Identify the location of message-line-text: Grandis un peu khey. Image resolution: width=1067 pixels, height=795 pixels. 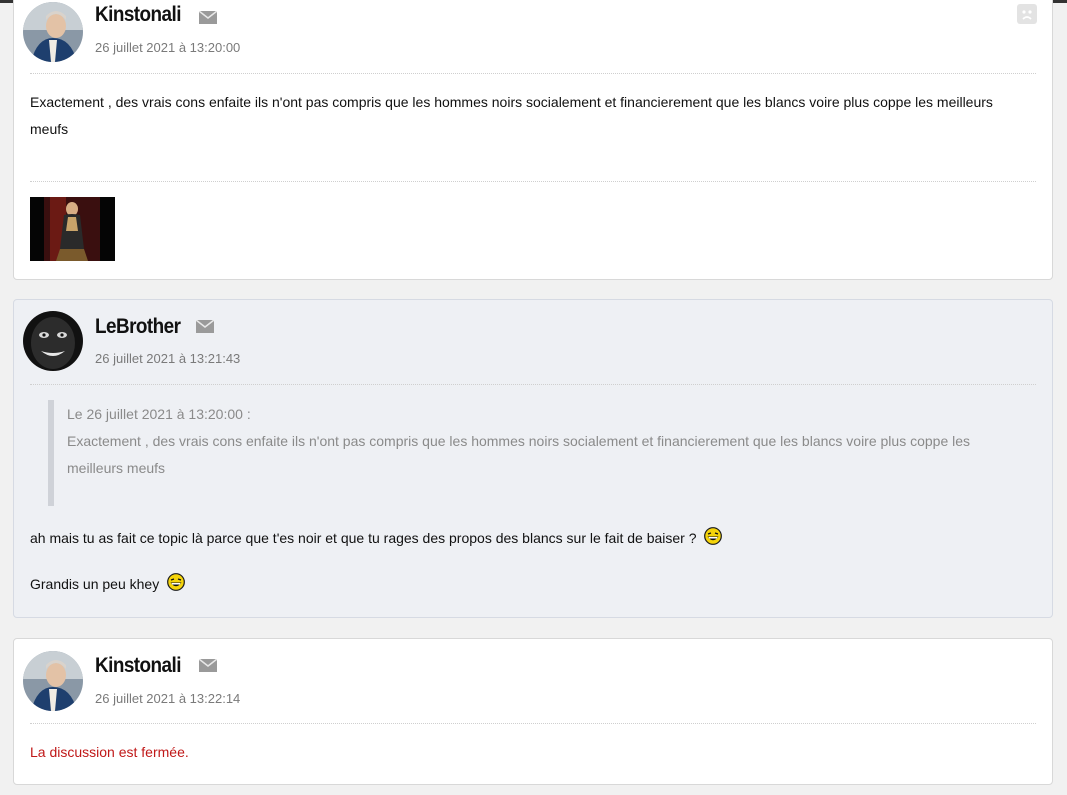
(95, 584).